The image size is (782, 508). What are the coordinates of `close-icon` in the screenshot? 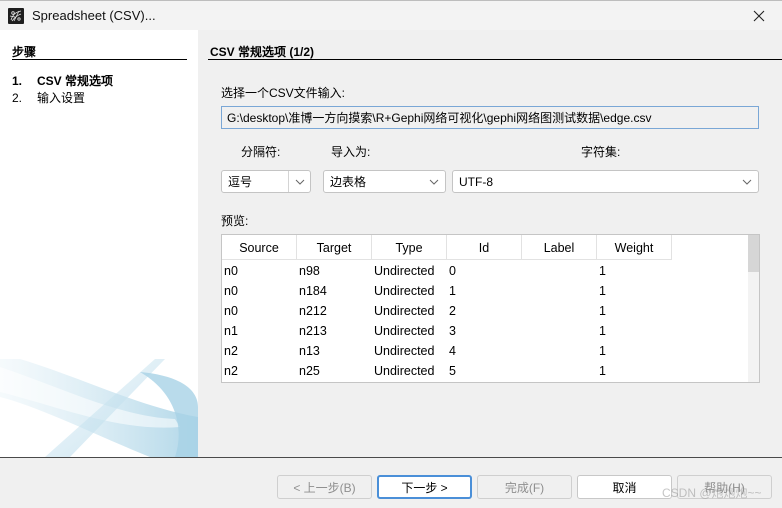 It's located at (759, 16).